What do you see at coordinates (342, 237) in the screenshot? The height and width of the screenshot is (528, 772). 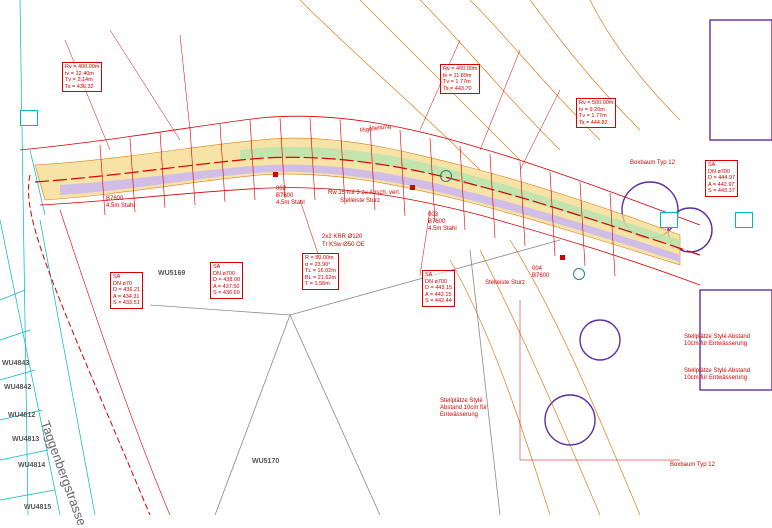 I see `pipe-label: 2x2 KRR Ø120` at bounding box center [342, 237].